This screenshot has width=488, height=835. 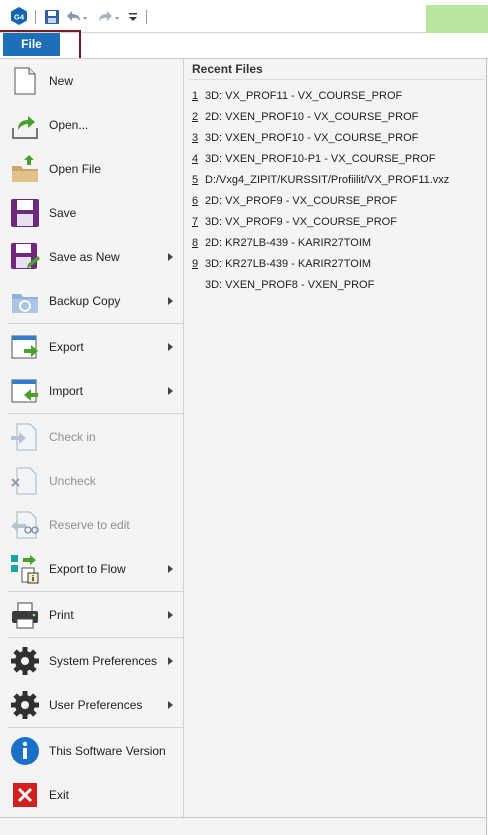 What do you see at coordinates (25, 615) in the screenshot?
I see `printer-icon` at bounding box center [25, 615].